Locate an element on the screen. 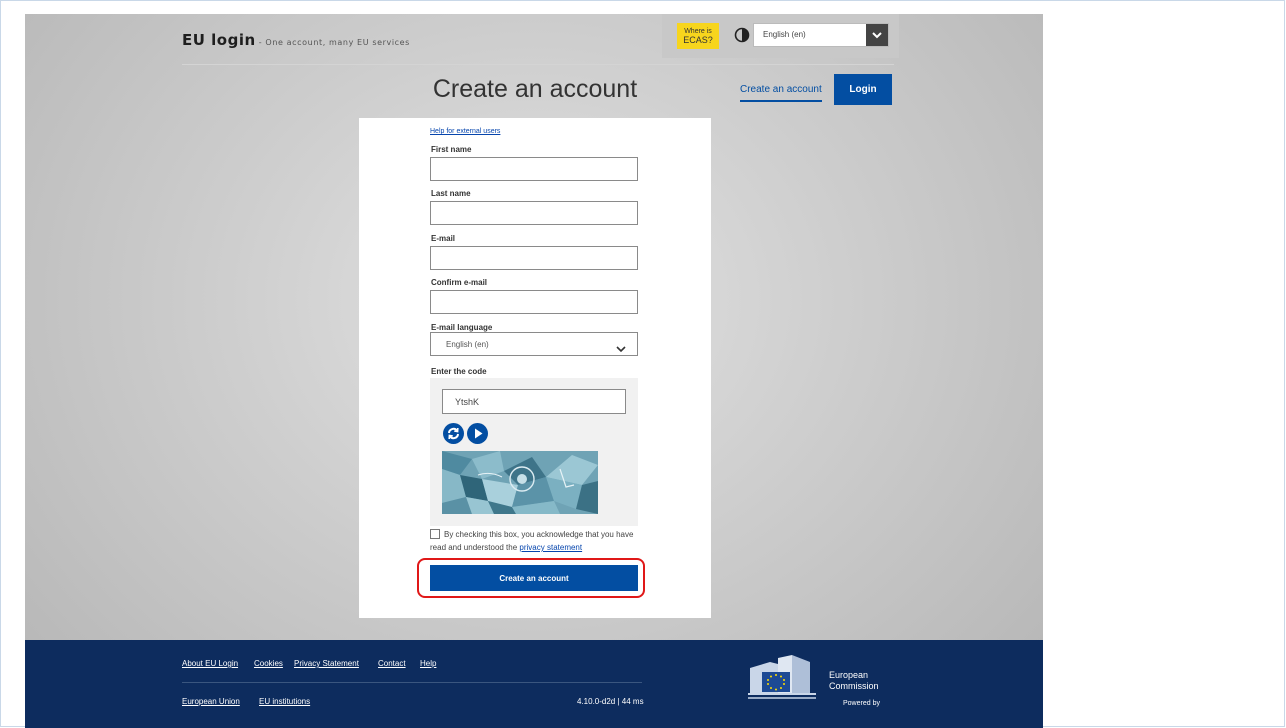  footer-link-privacy-statement: Privacy Statement is located at coordinates (326, 663).